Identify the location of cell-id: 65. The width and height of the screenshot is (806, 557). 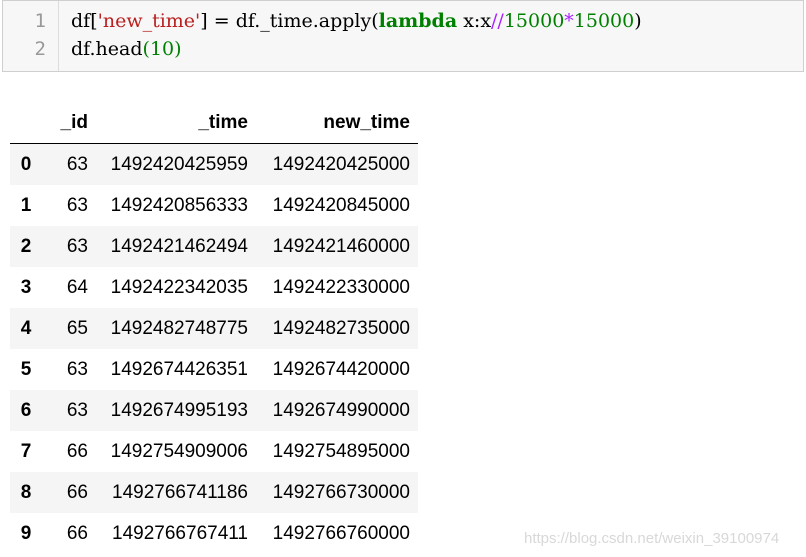
(77, 328).